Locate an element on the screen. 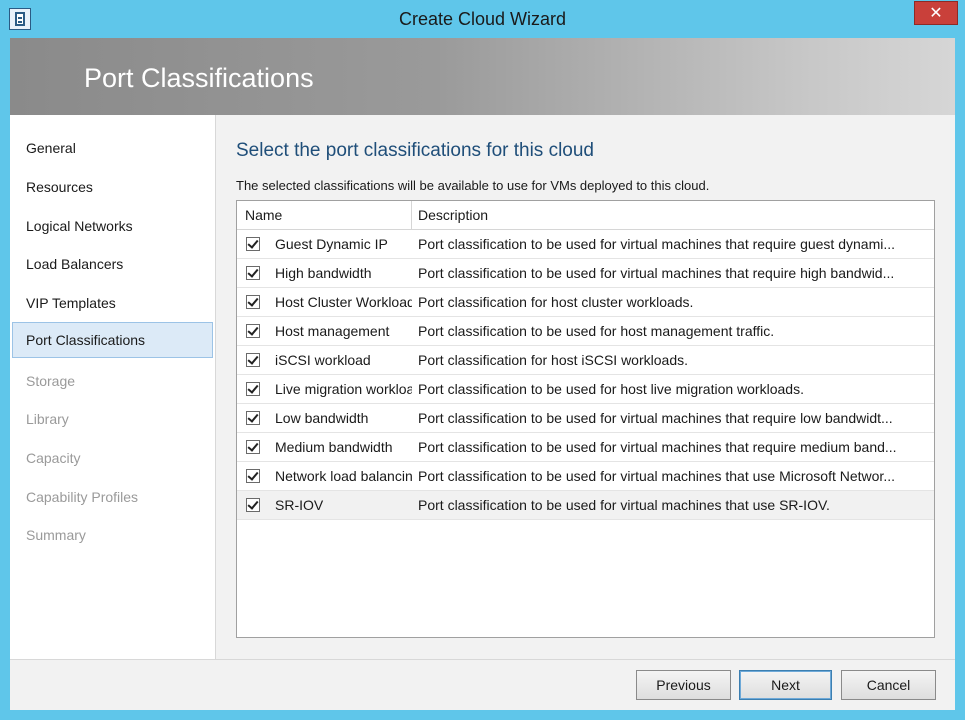 The image size is (965, 720). previous-button-label: Previous is located at coordinates (683, 685).